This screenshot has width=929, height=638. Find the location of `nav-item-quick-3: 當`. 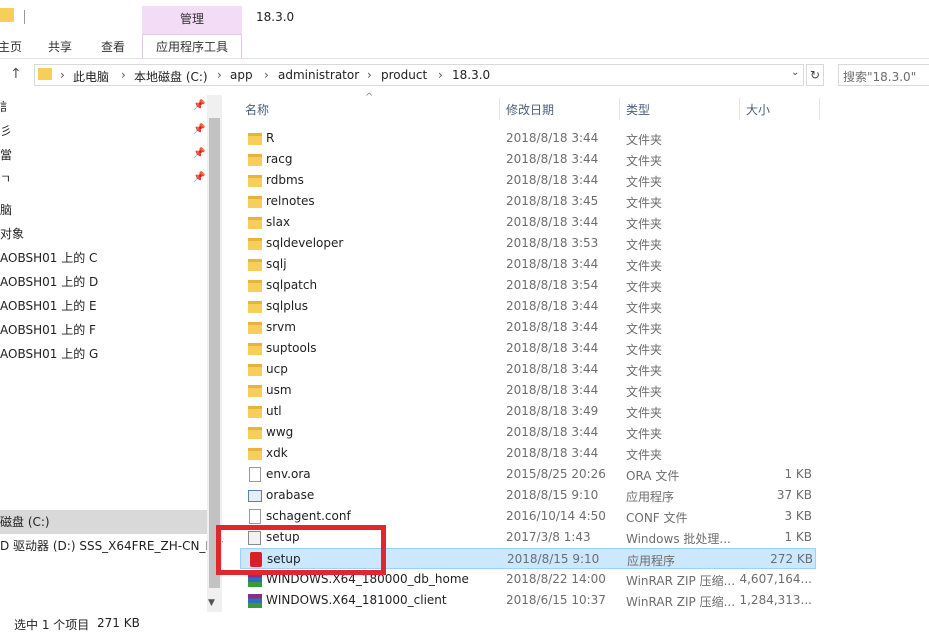

nav-item-quick-3: 當 is located at coordinates (6, 155).